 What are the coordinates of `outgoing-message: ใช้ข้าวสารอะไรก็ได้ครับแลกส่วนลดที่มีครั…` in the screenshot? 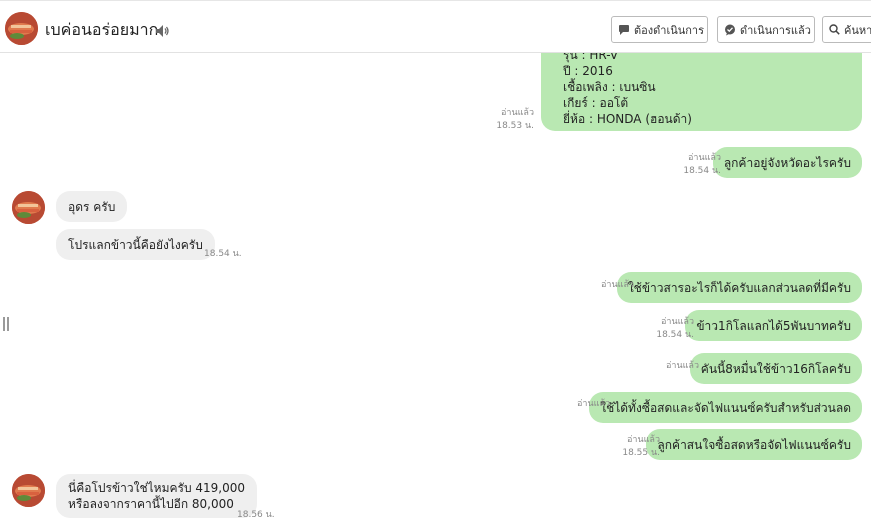 It's located at (739, 287).